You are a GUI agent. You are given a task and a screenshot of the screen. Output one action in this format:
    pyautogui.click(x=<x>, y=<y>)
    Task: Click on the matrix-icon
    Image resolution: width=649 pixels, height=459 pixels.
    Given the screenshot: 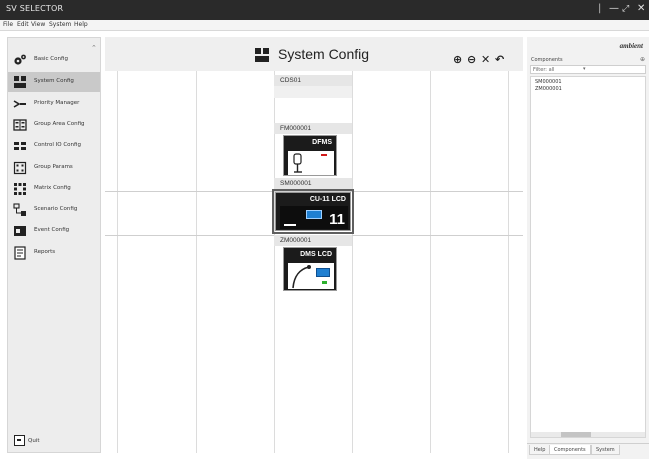 What is the action you would take?
    pyautogui.click(x=20, y=189)
    